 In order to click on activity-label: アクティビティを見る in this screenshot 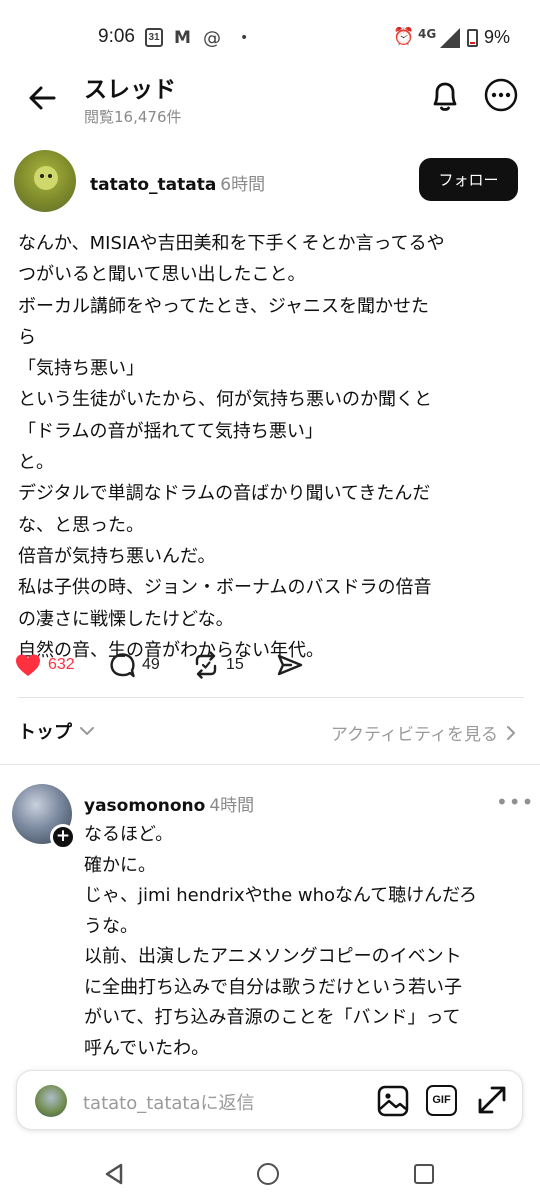, I will do `click(414, 735)`.